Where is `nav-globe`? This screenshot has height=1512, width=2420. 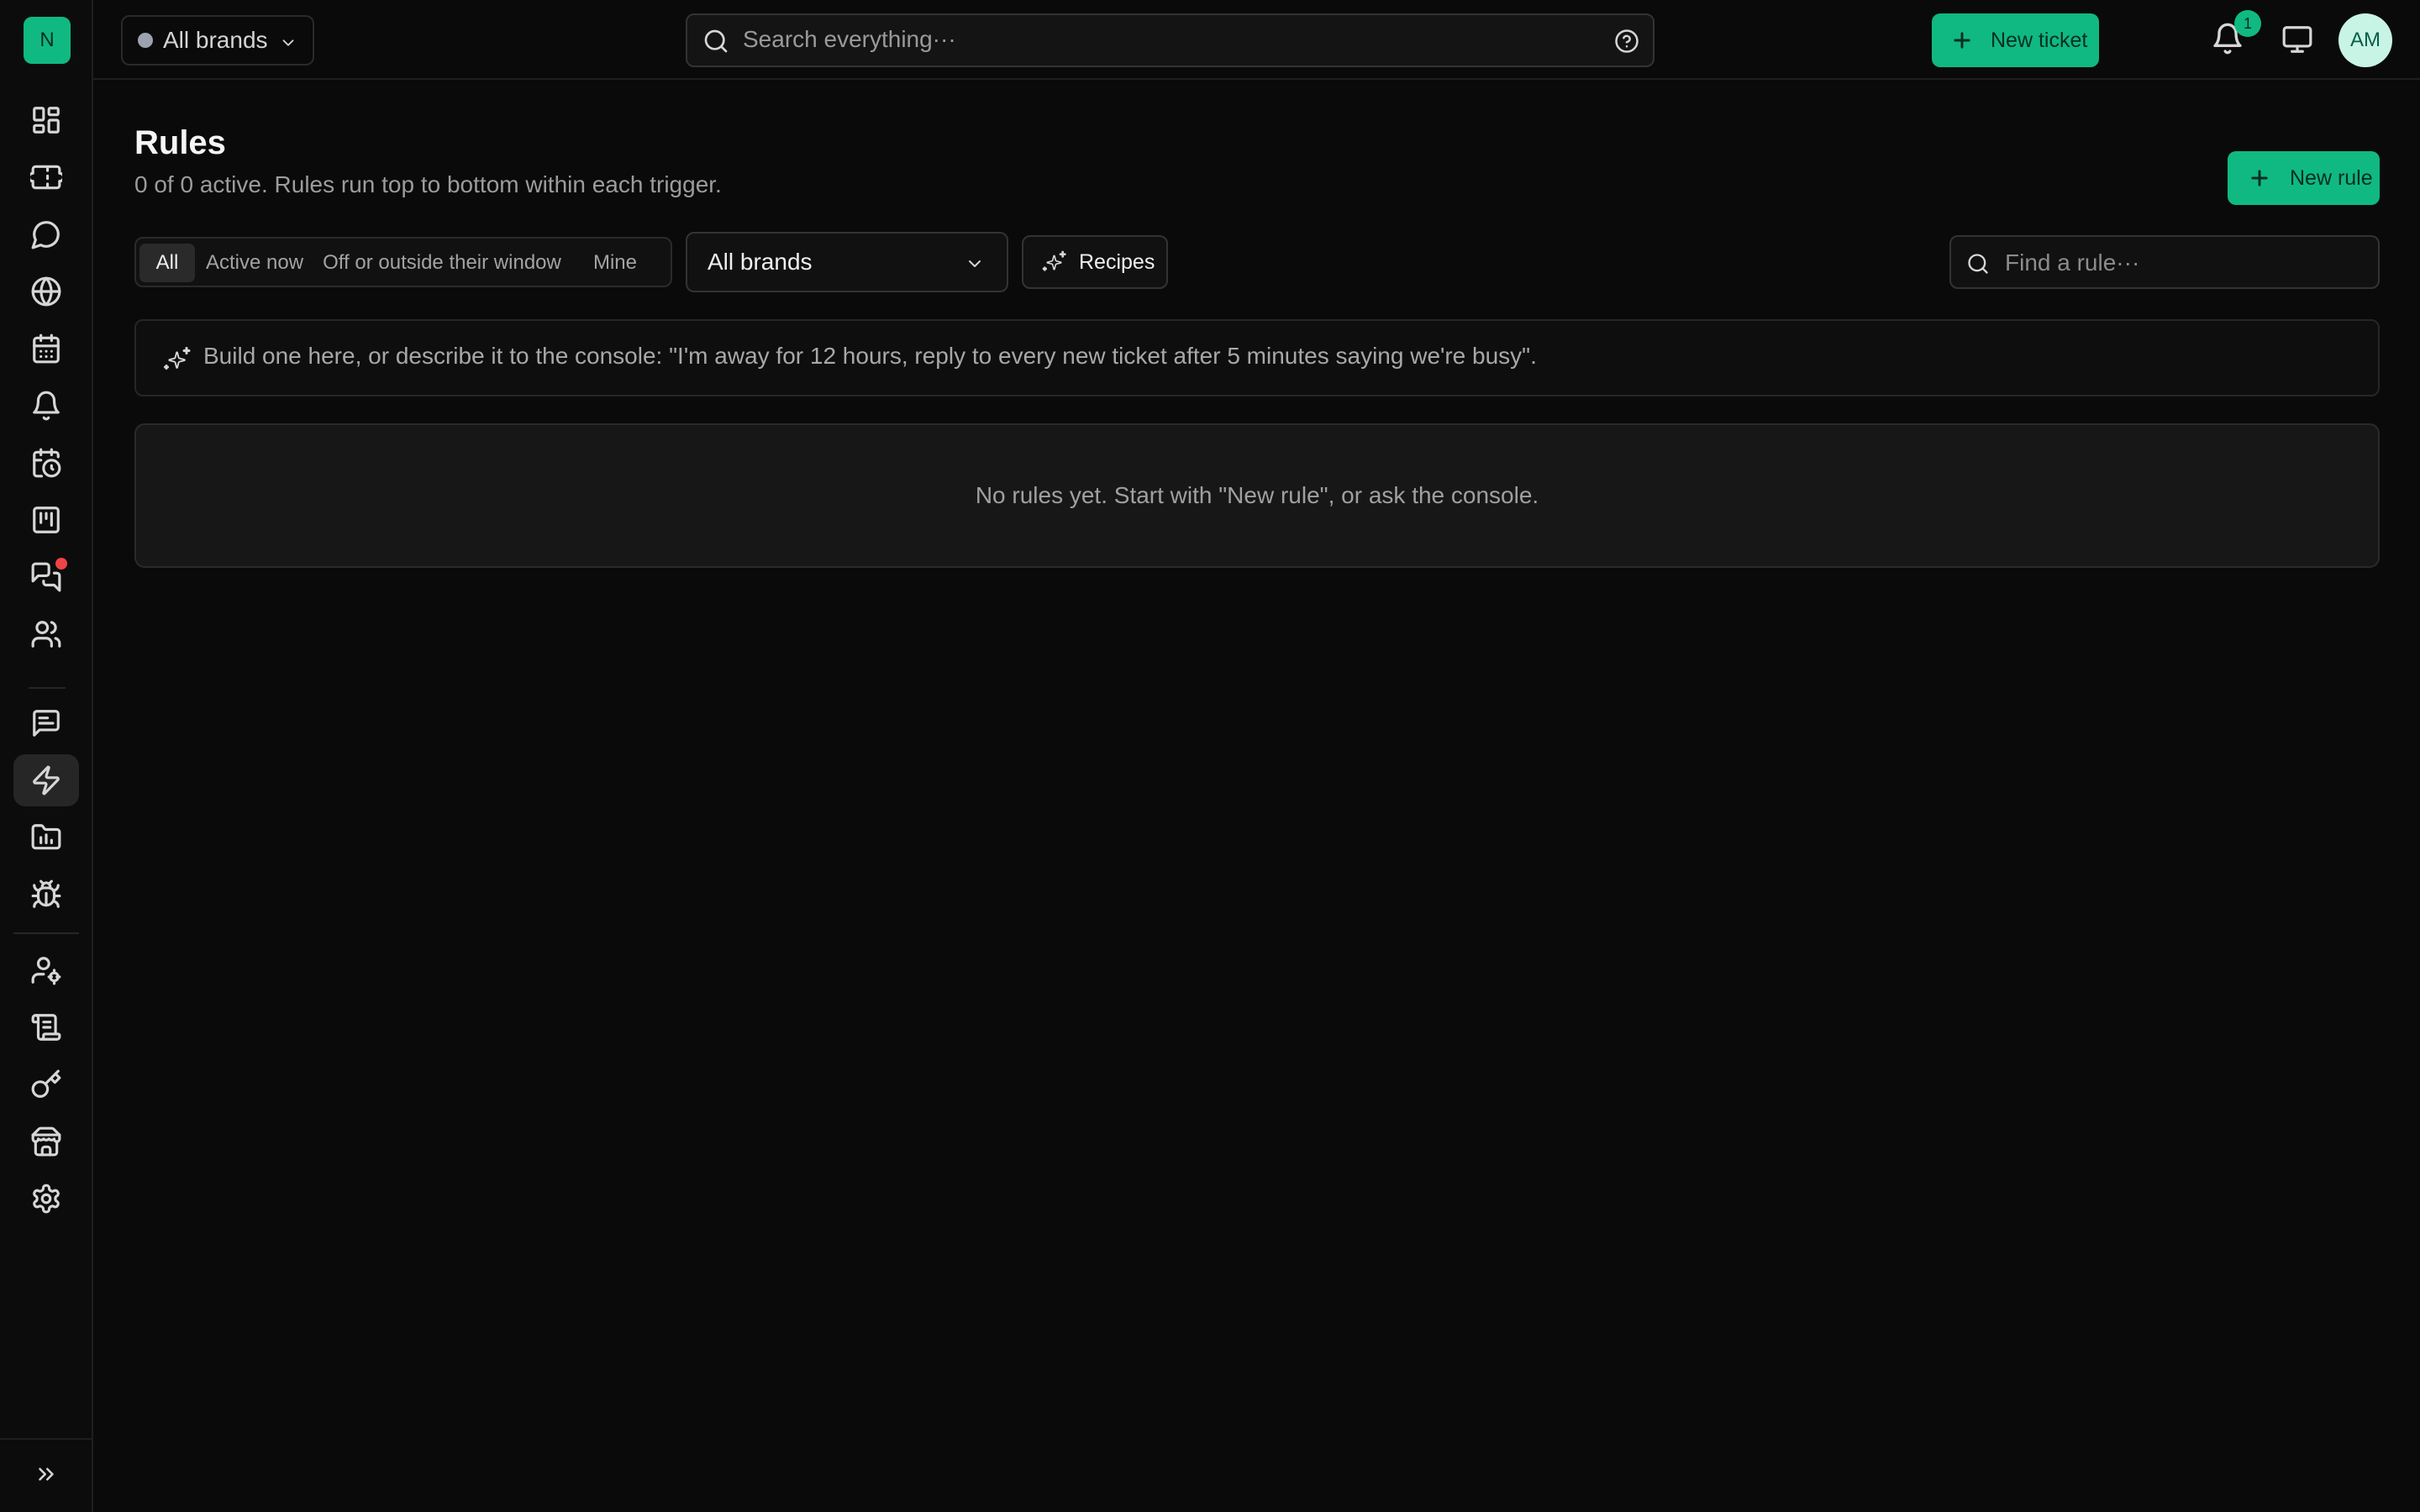
nav-globe is located at coordinates (46, 291).